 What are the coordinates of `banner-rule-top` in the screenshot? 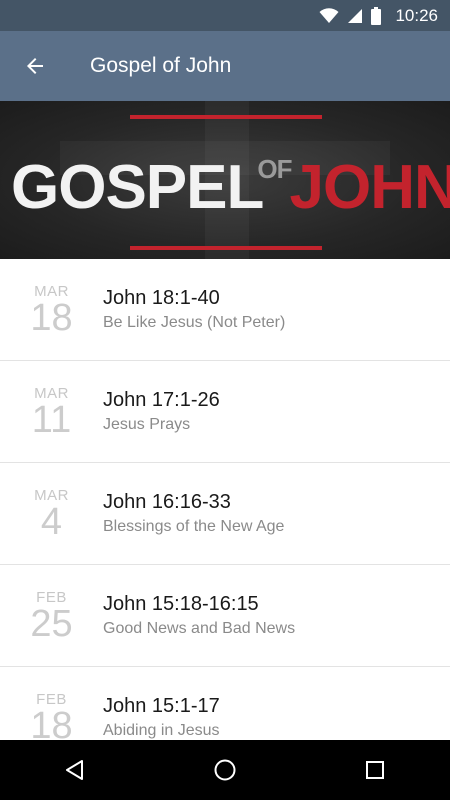 It's located at (226, 117).